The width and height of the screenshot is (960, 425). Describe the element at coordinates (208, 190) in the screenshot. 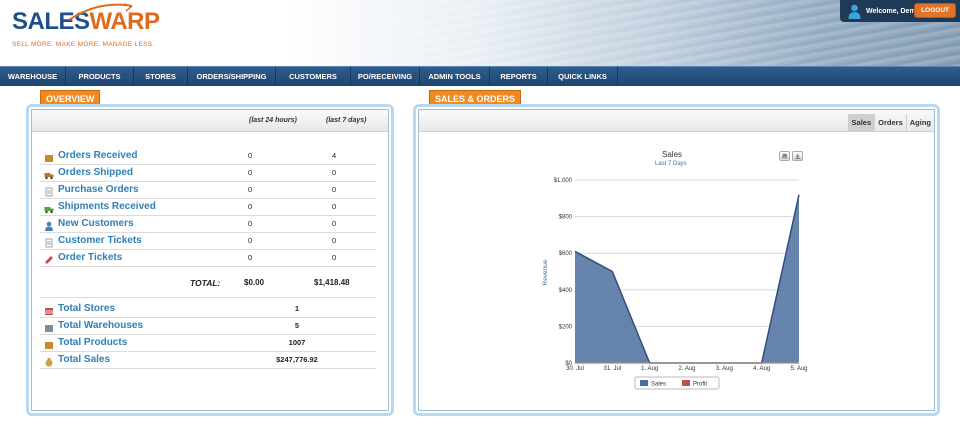

I see `overview-row-purchase-orders: Purchase Orders 0 0` at that location.